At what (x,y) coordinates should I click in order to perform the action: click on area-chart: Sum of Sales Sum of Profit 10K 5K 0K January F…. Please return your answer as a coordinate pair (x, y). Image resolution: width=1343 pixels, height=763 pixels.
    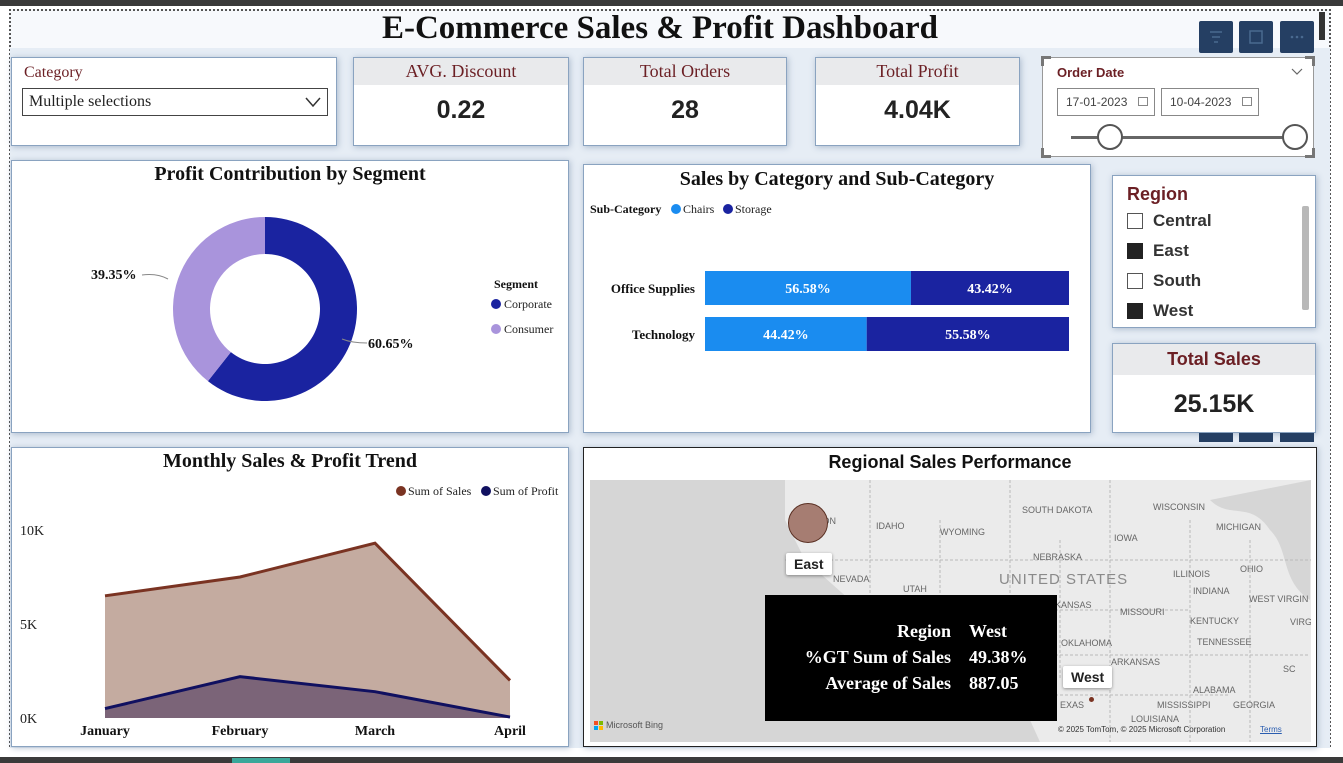
    Looking at the image, I should click on (289, 611).